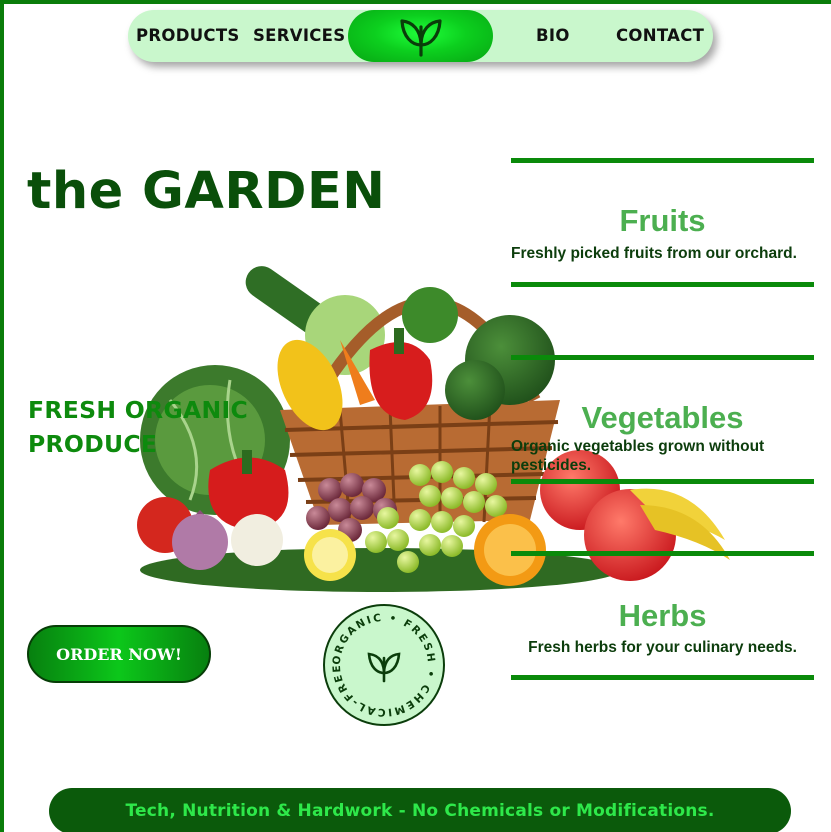 The height and width of the screenshot is (832, 831). What do you see at coordinates (660, 36) in the screenshot?
I see `nav-contact: CONTACT` at bounding box center [660, 36].